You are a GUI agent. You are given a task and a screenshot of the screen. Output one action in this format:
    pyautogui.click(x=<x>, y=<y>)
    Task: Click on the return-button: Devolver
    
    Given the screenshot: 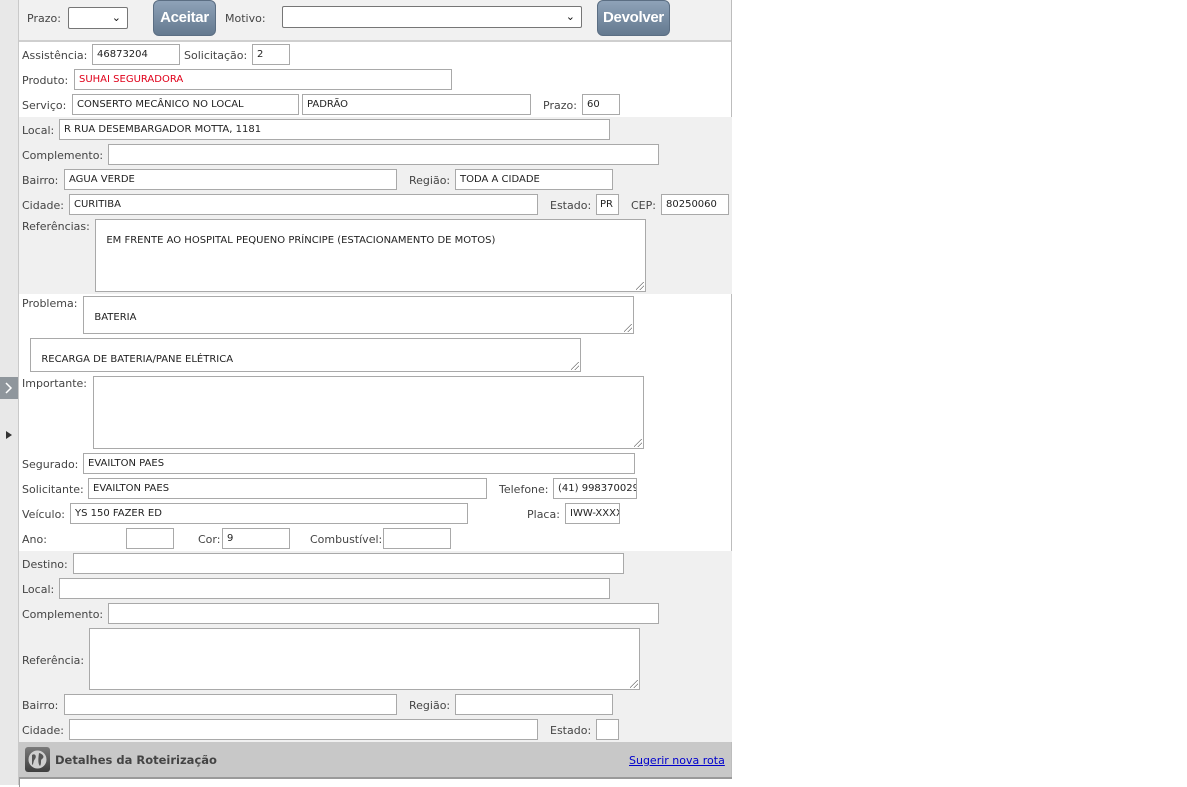 What is the action you would take?
    pyautogui.click(x=633, y=18)
    